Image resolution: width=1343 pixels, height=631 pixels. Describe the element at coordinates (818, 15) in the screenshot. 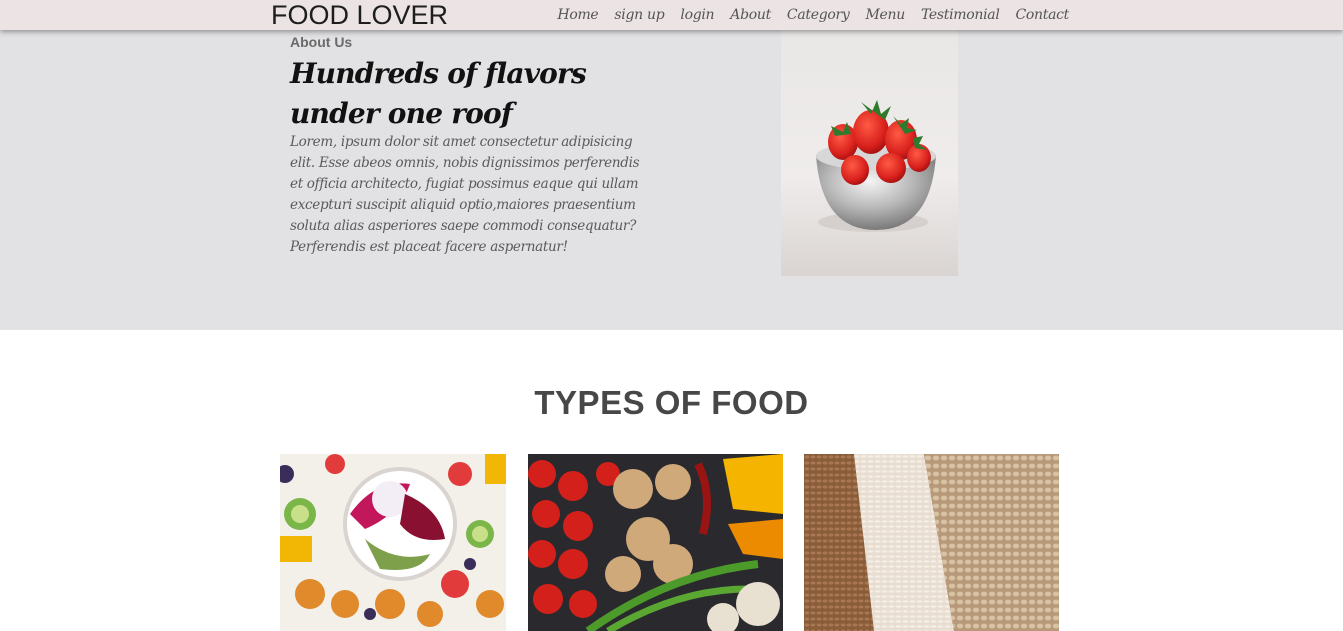

I see `nav-link-category: Category` at that location.